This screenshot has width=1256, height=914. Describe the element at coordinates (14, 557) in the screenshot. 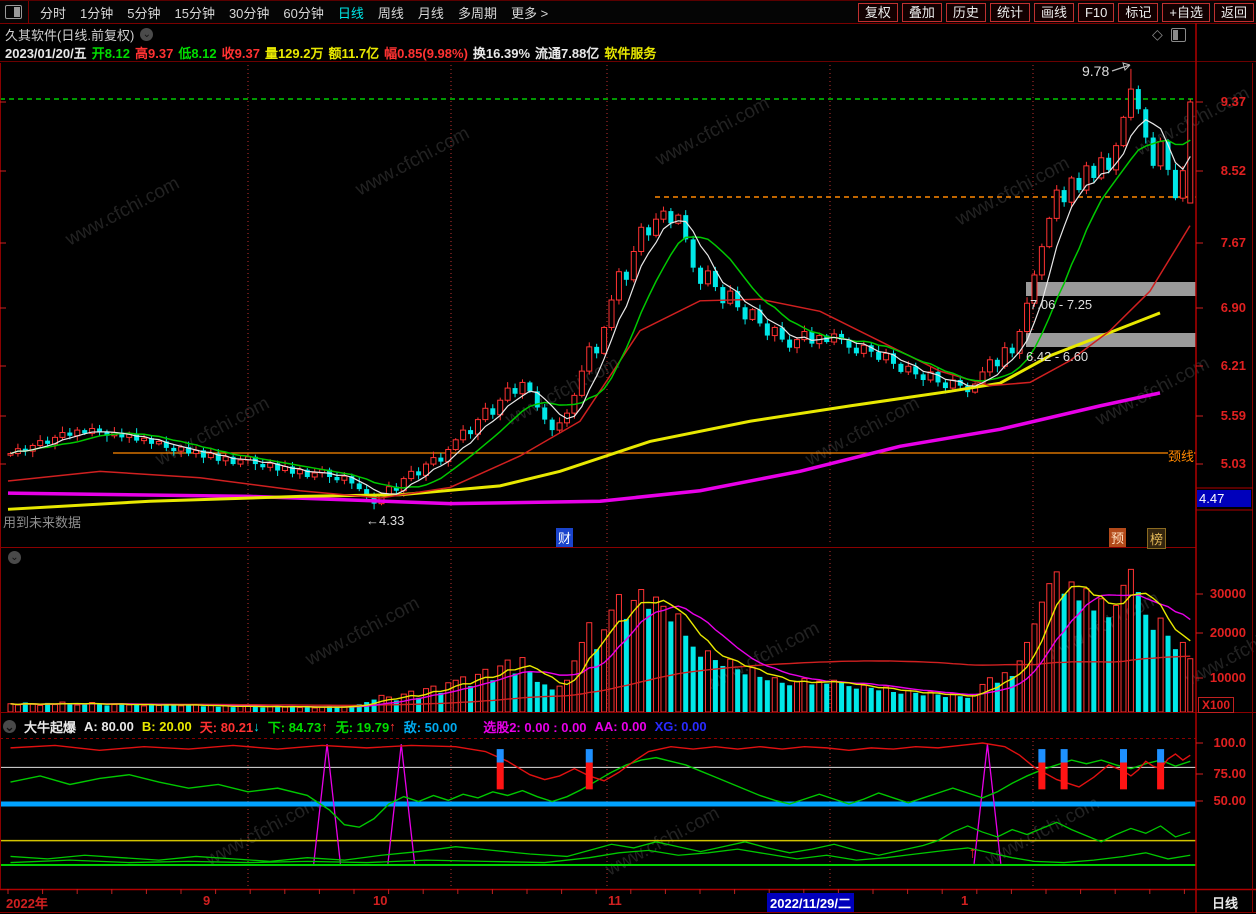

I see `collapse-volume-pane-icon: ⌄` at that location.